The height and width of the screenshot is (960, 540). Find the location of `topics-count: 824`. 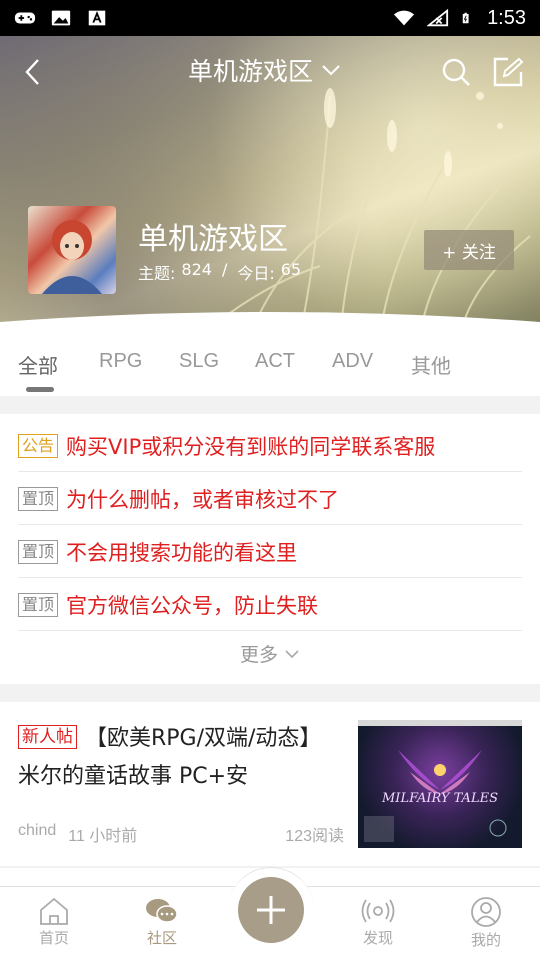

topics-count: 824 is located at coordinates (196, 269).